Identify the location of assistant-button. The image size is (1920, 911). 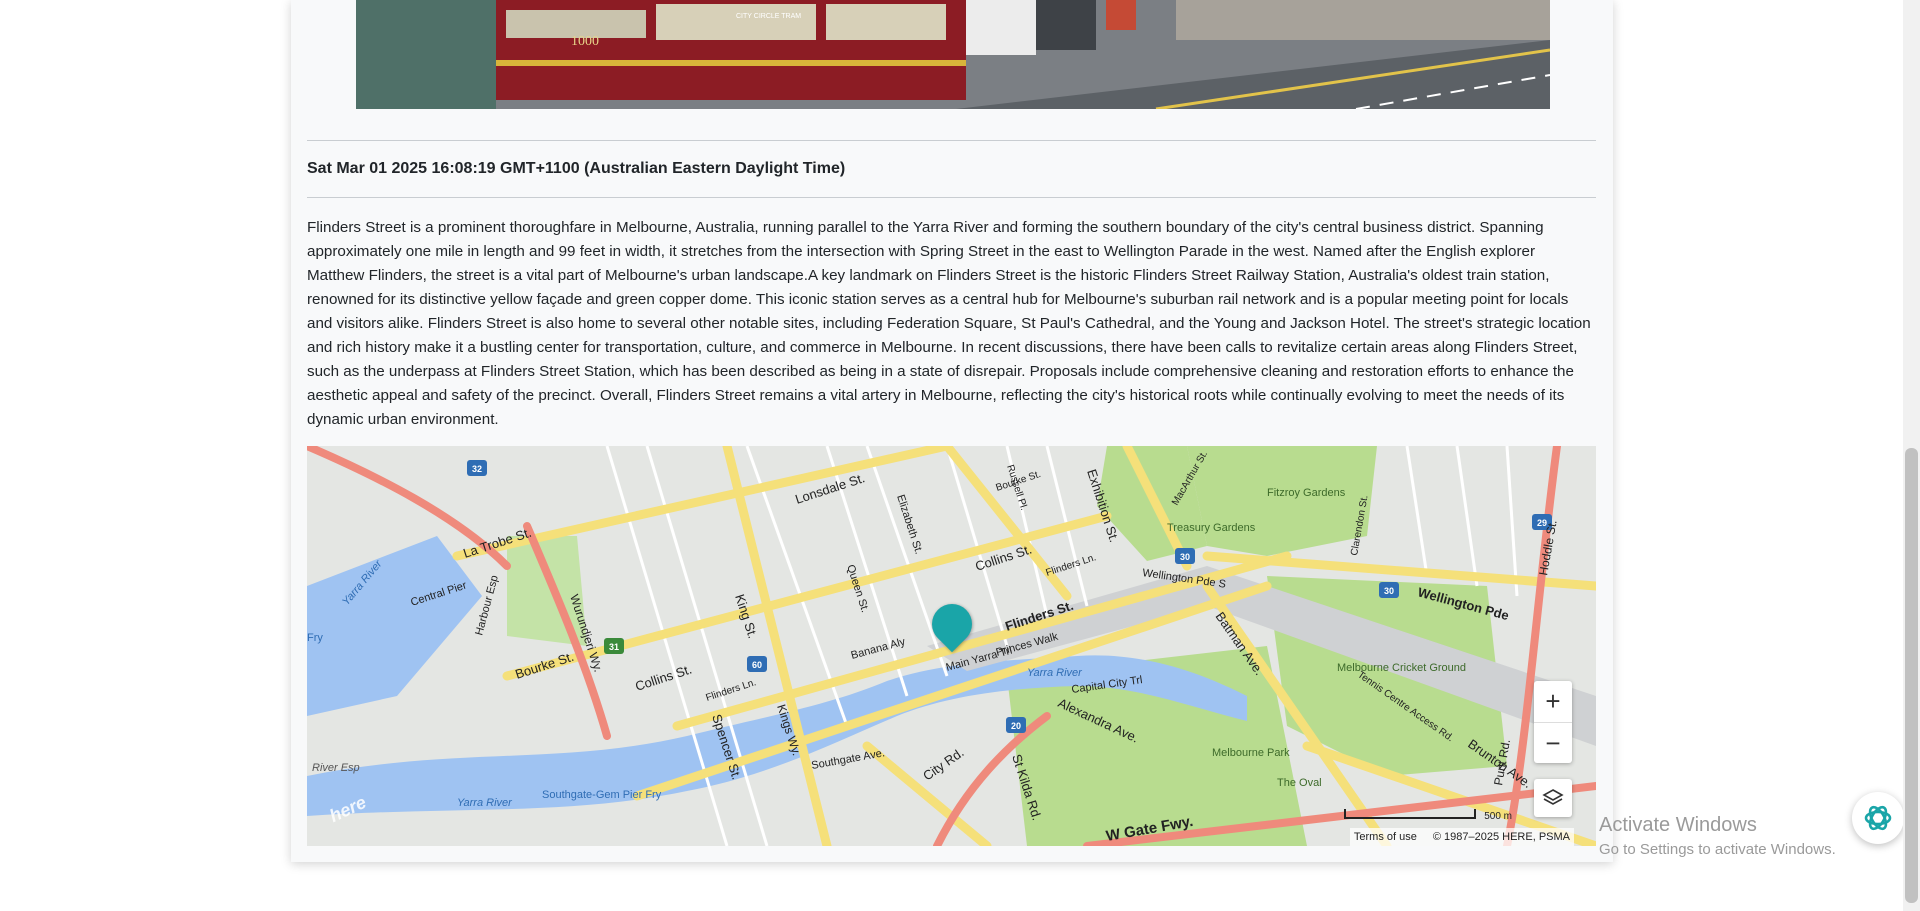
(1878, 818).